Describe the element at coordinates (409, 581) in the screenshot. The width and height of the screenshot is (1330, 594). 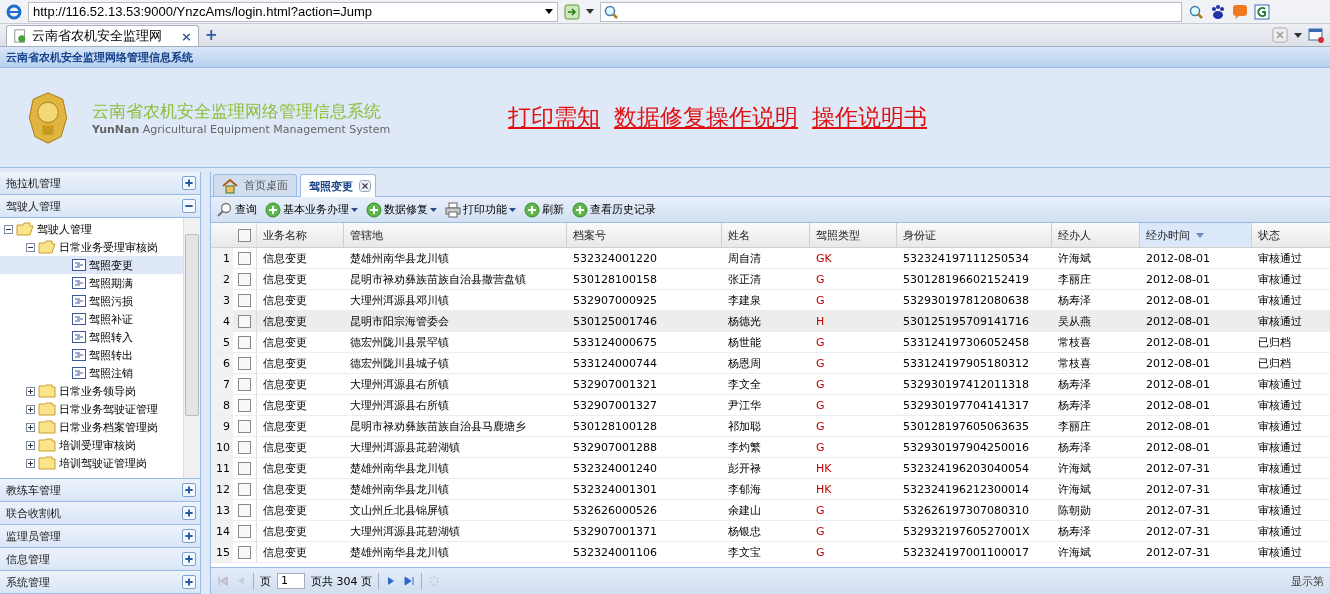
I see `last-page-icon` at that location.